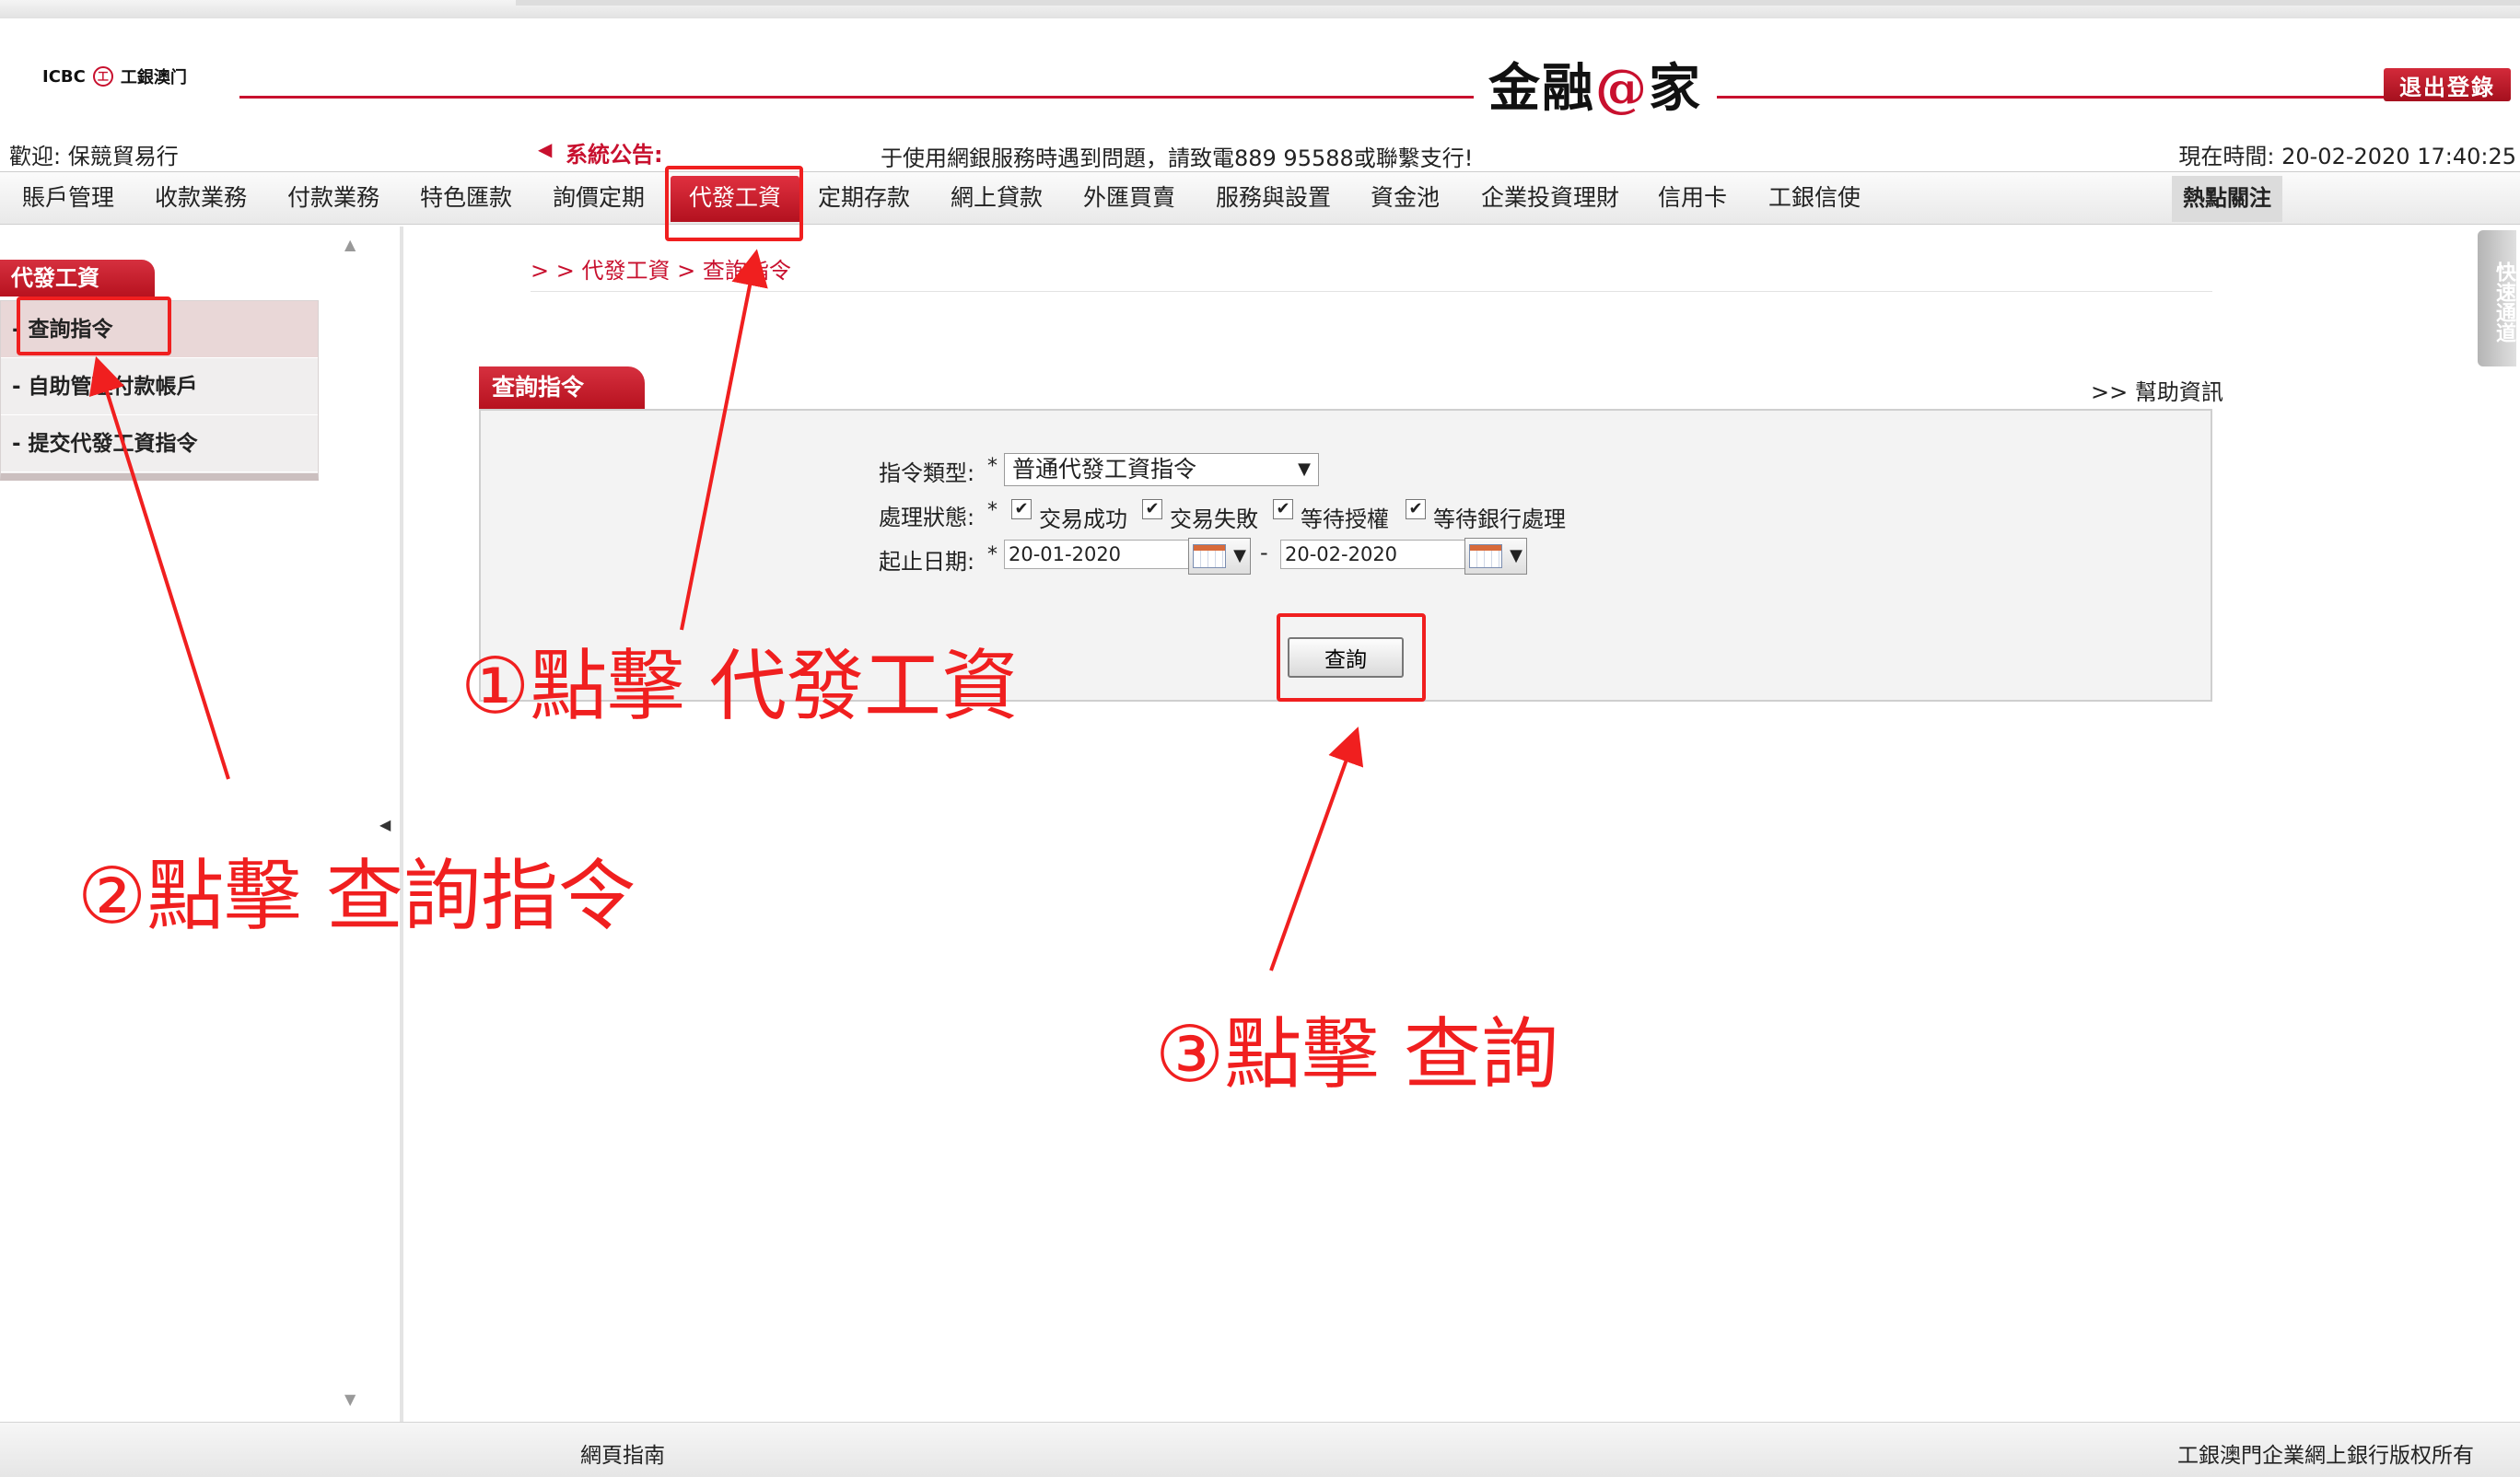 The image size is (2520, 1477). Describe the element at coordinates (927, 517) in the screenshot. I see `status-label: 處理狀態:` at that location.